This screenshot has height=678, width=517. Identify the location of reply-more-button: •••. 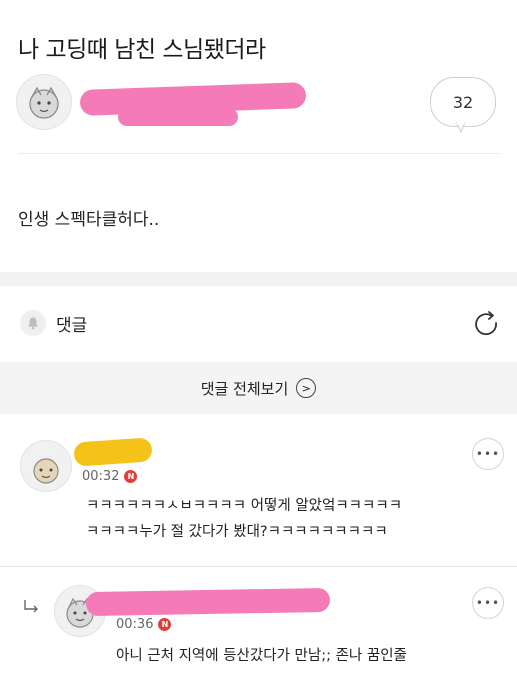
(488, 603).